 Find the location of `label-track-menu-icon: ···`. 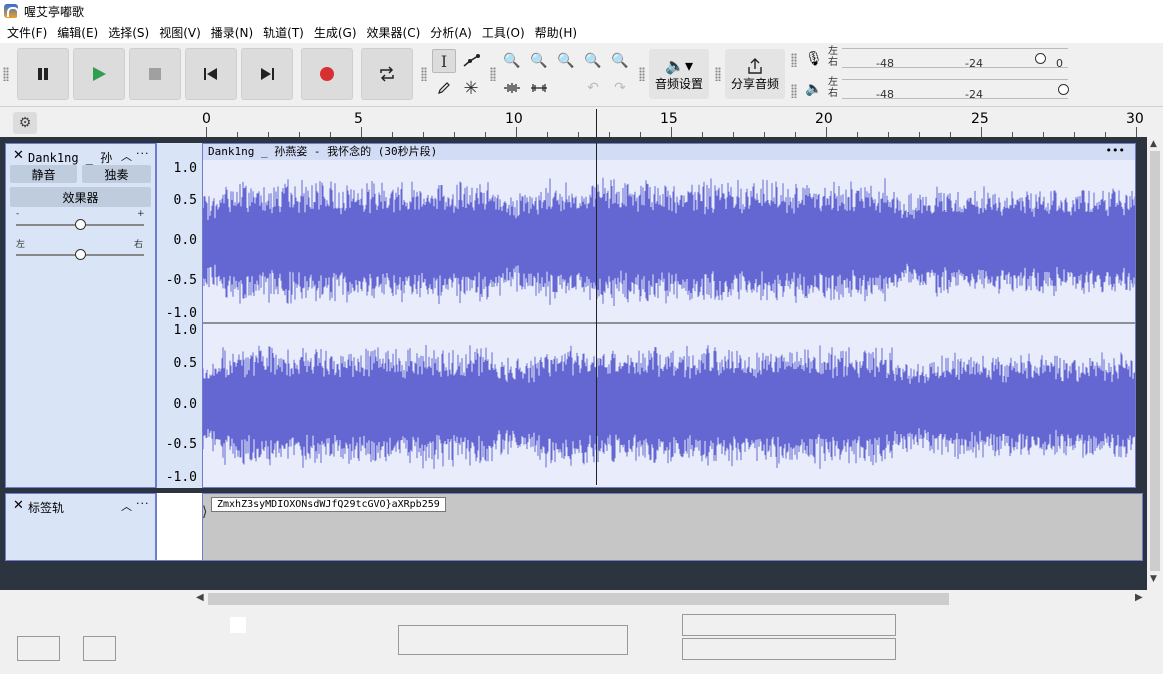

label-track-menu-icon: ··· is located at coordinates (143, 503).